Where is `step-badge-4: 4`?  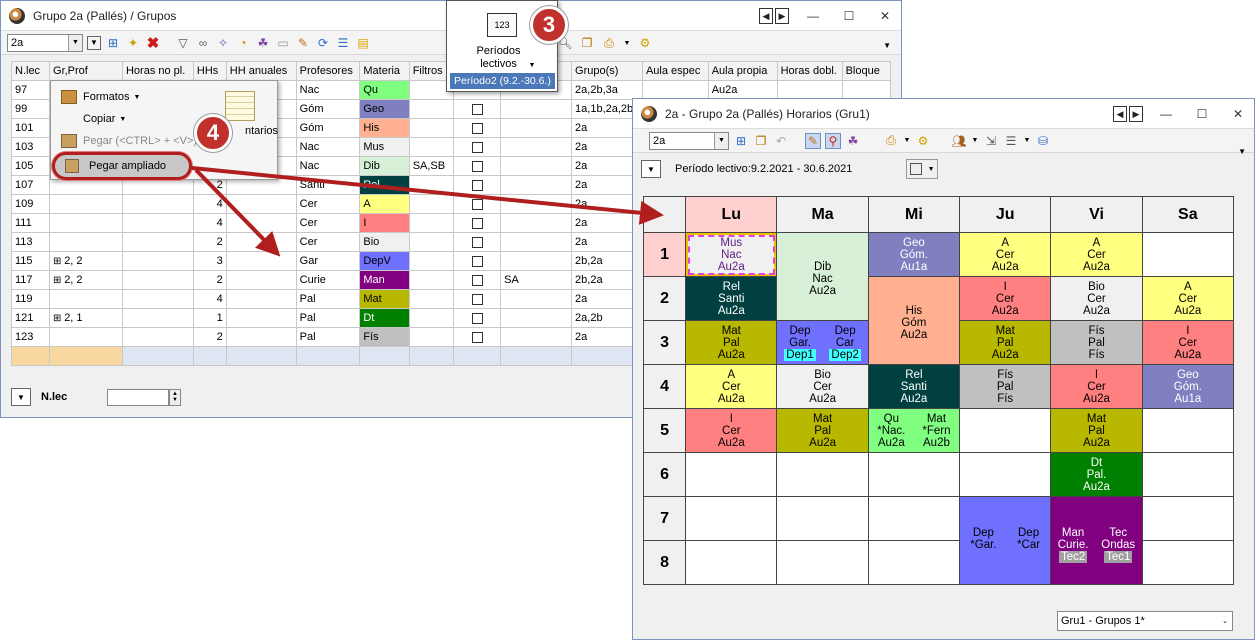 step-badge-4: 4 is located at coordinates (213, 133).